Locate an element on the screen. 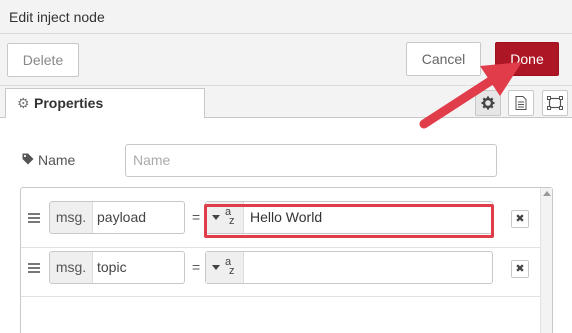  document-icon is located at coordinates (521, 103).